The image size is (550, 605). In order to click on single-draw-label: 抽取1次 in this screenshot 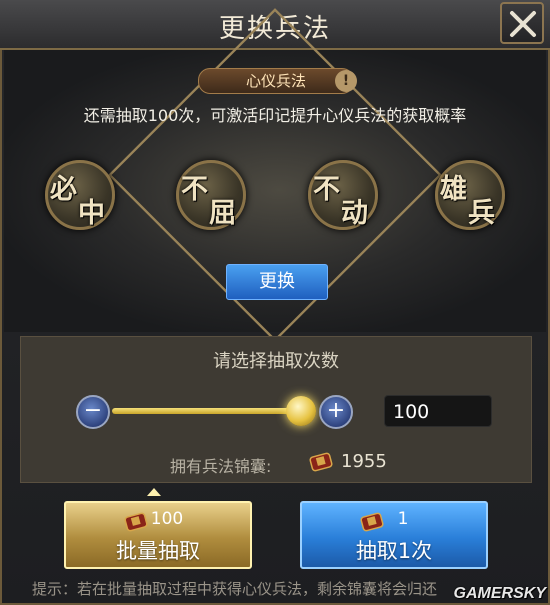, I will do `click(394, 551)`.